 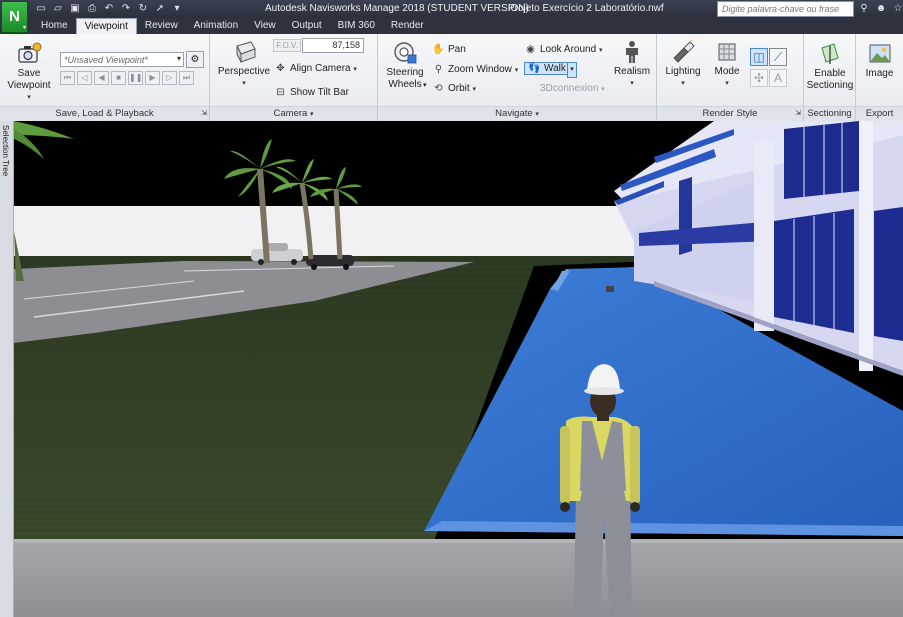 What do you see at coordinates (244, 83) in the screenshot?
I see `perspective-caret-icon: ▾` at bounding box center [244, 83].